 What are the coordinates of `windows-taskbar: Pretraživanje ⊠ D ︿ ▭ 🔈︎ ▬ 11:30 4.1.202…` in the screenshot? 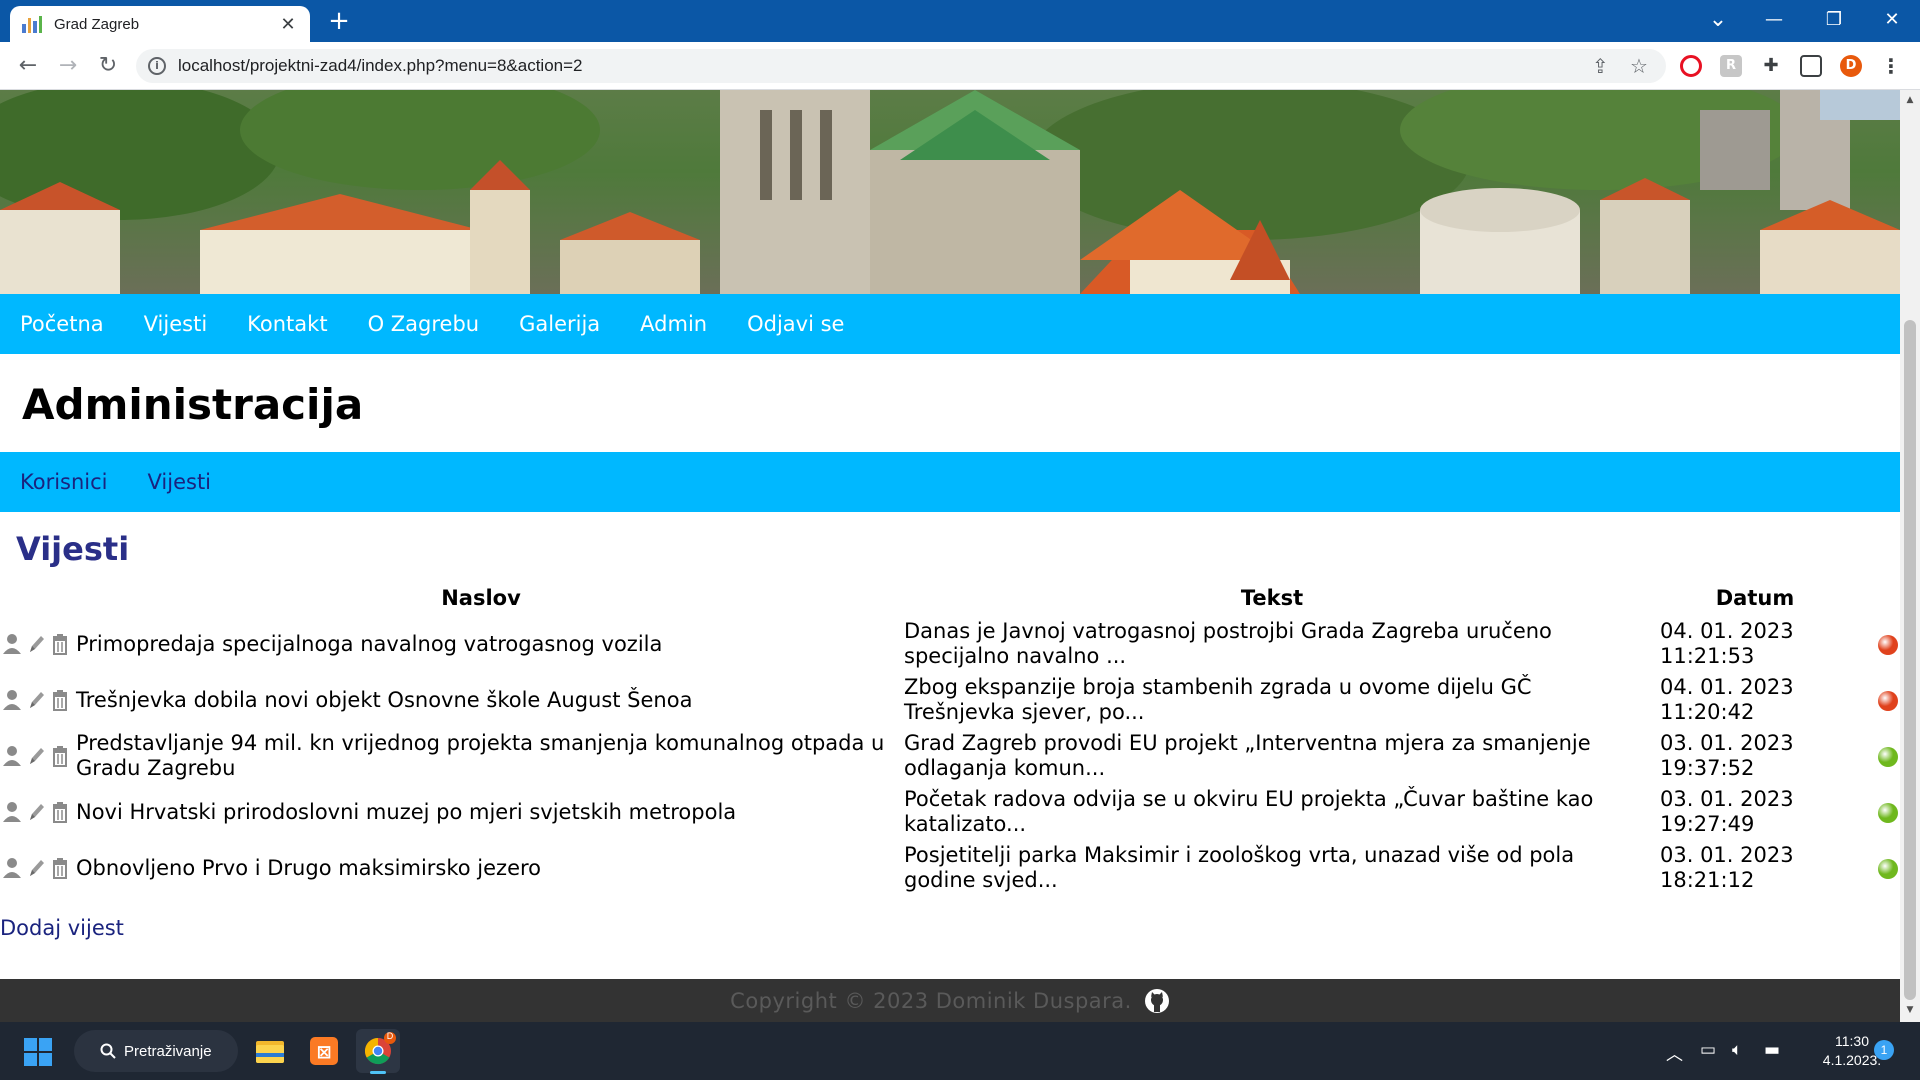 It's located at (960, 1051).